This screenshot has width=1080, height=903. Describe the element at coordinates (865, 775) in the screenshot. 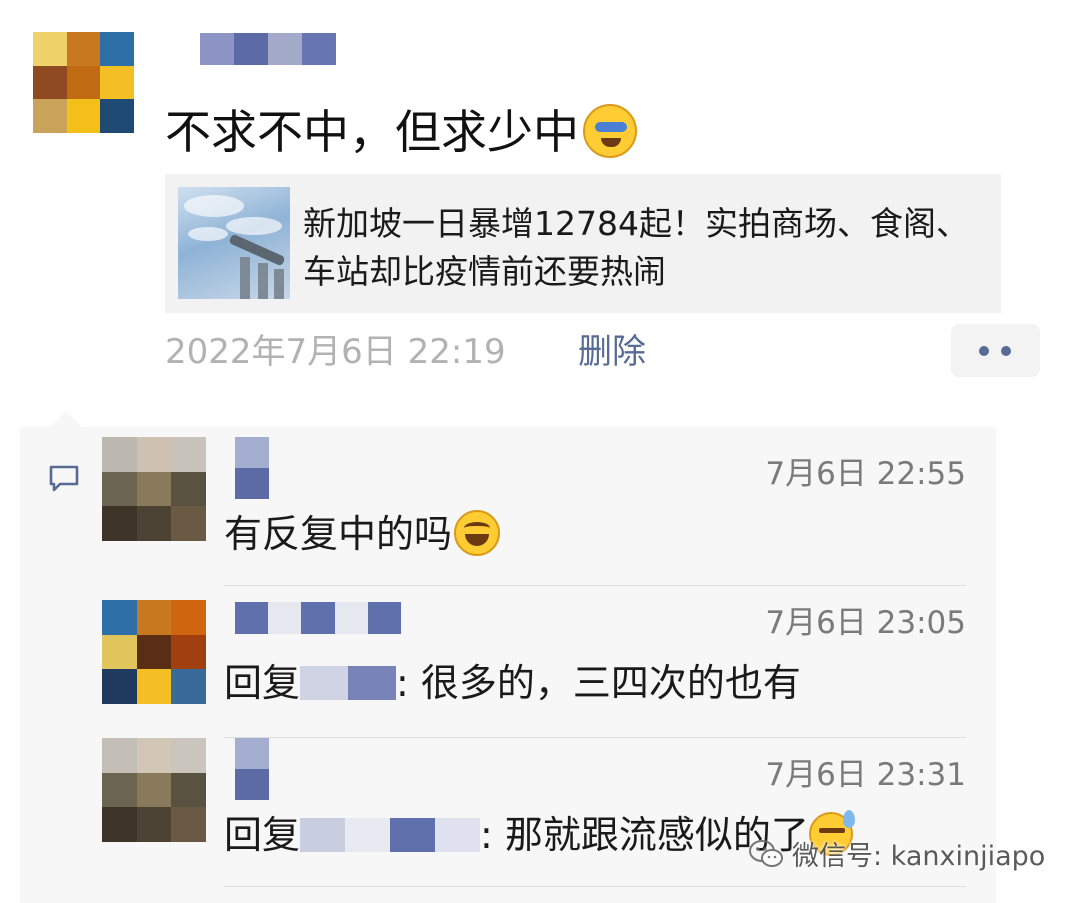

I see `comment-timestamp: 7月6日 23:31` at that location.